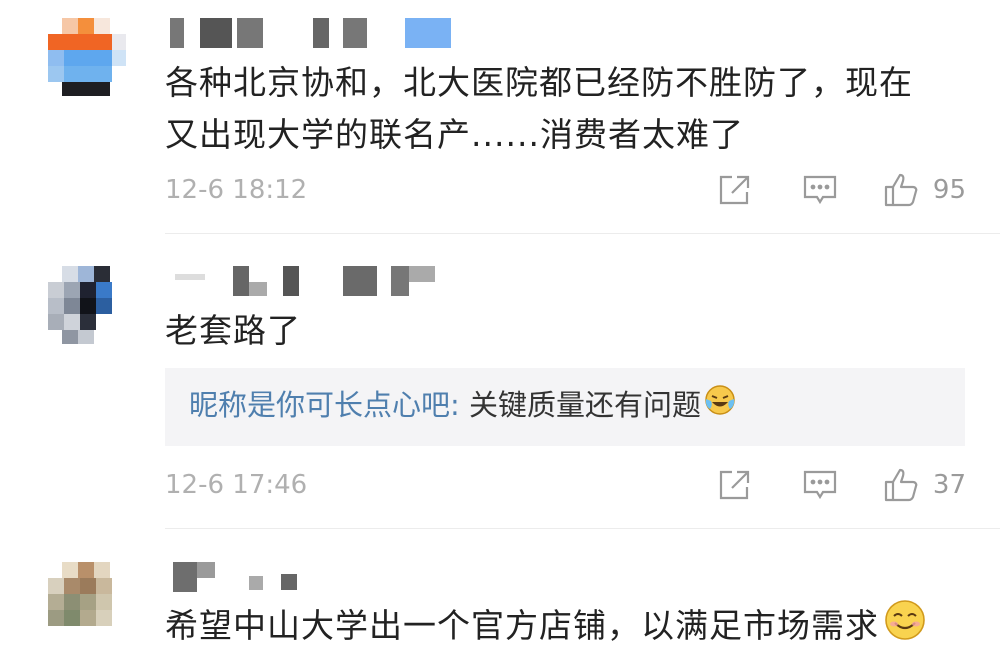 The width and height of the screenshot is (1000, 657). Describe the element at coordinates (841, 190) in the screenshot. I see `comment-actions: 95` at that location.